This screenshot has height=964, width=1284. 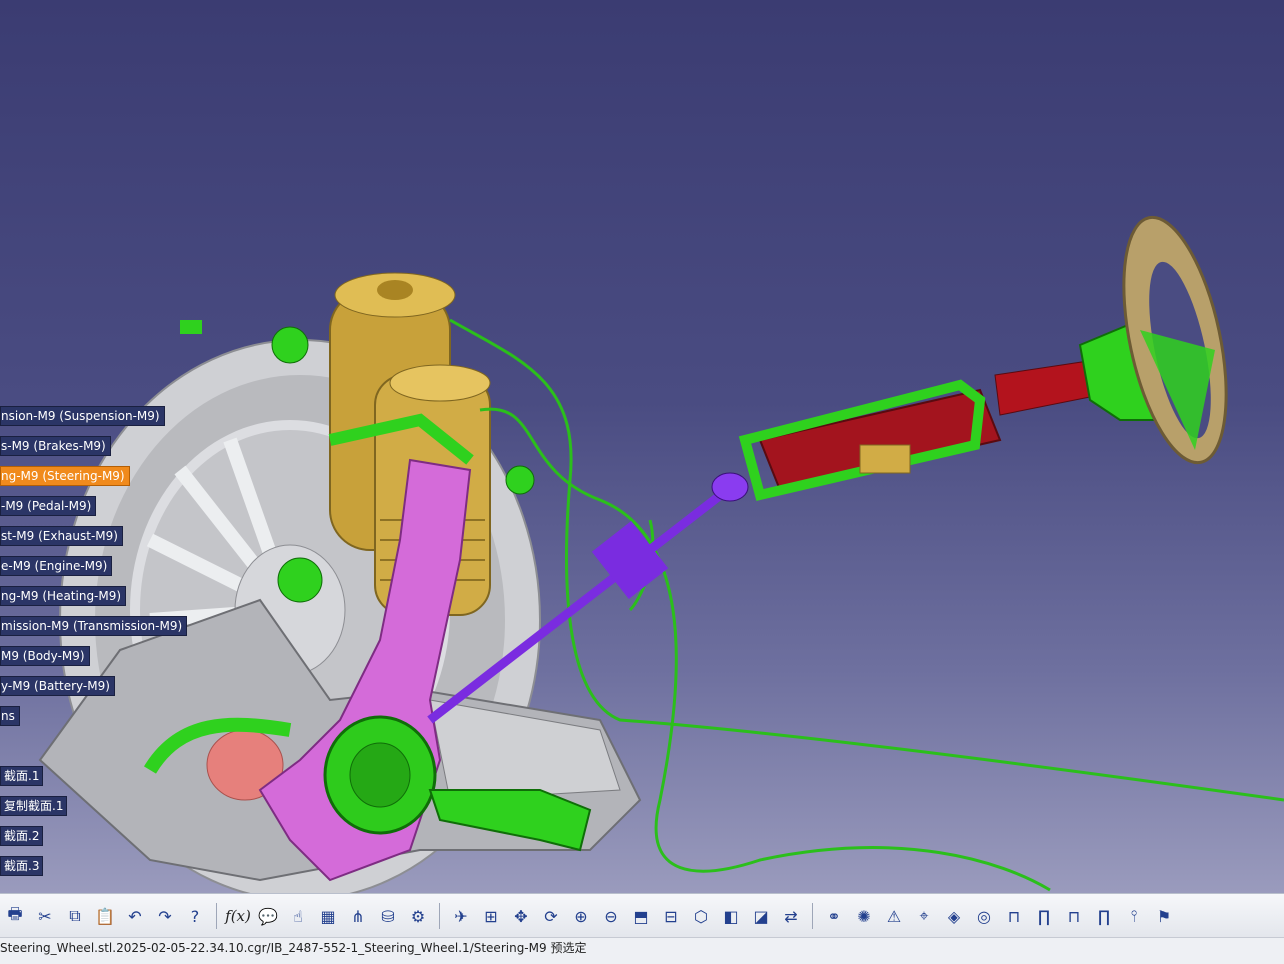 What do you see at coordinates (358, 916) in the screenshot?
I see `tree-icon: ⋔` at bounding box center [358, 916].